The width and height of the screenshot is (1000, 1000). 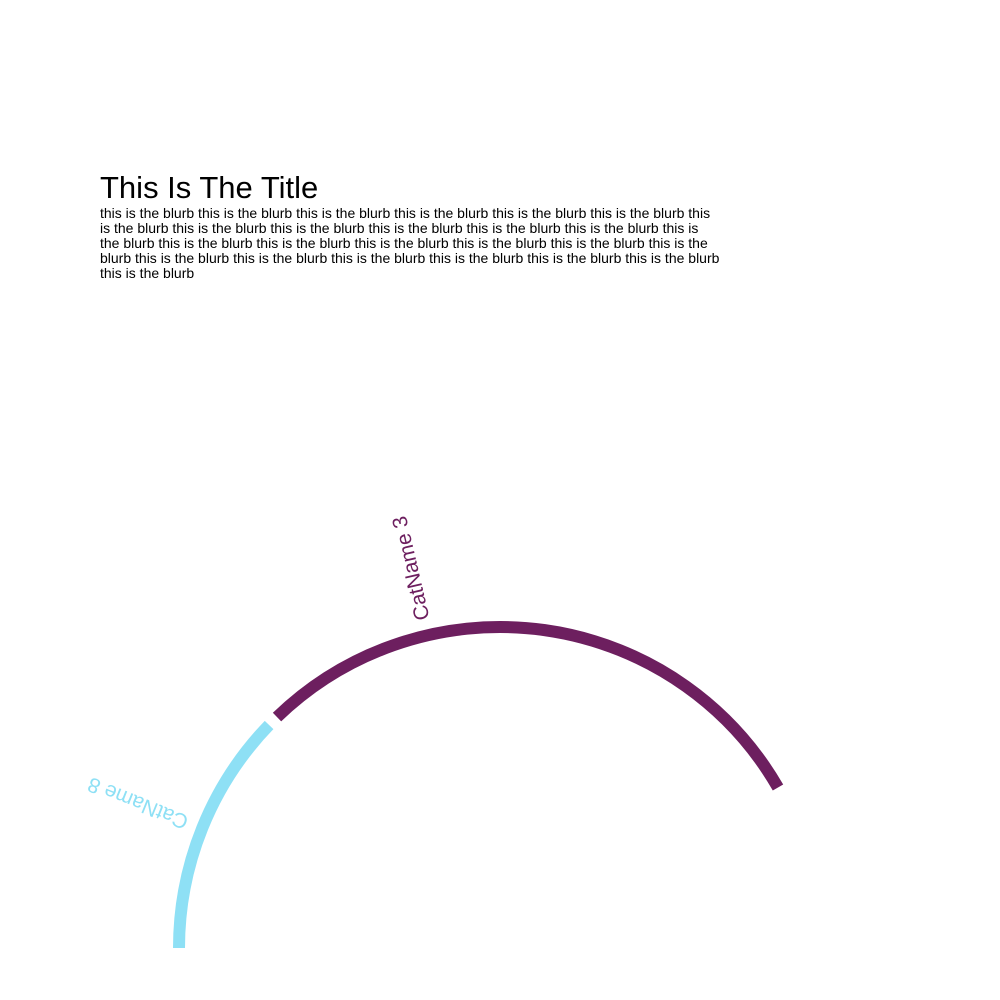 What do you see at coordinates (411, 568) in the screenshot?
I see `arc-label-catname-3: CatName 3` at bounding box center [411, 568].